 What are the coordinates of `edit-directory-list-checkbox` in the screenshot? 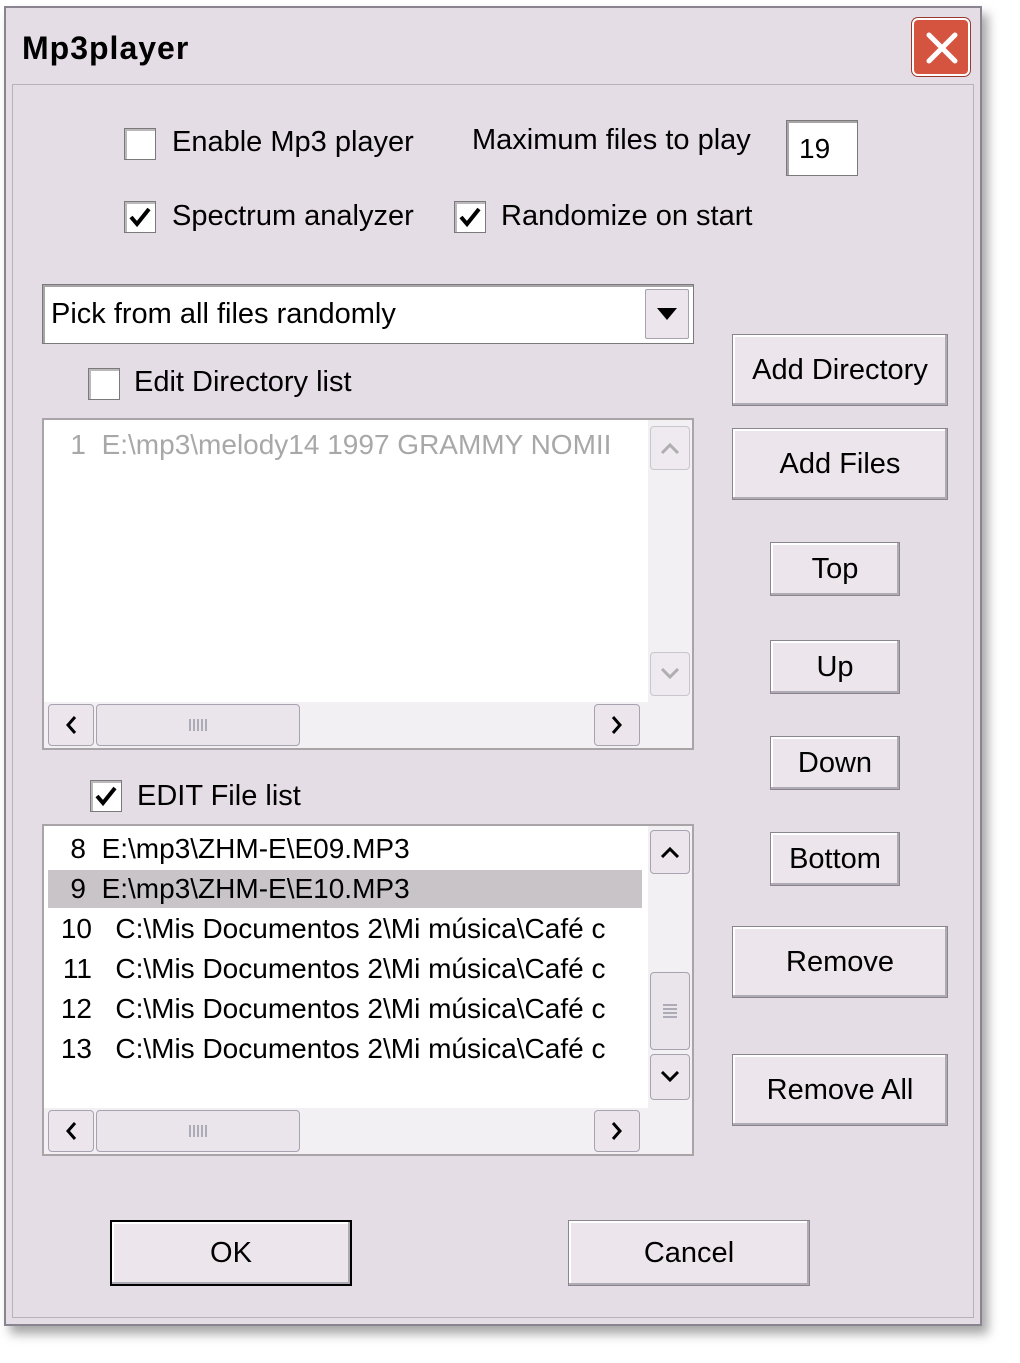 It's located at (104, 384).